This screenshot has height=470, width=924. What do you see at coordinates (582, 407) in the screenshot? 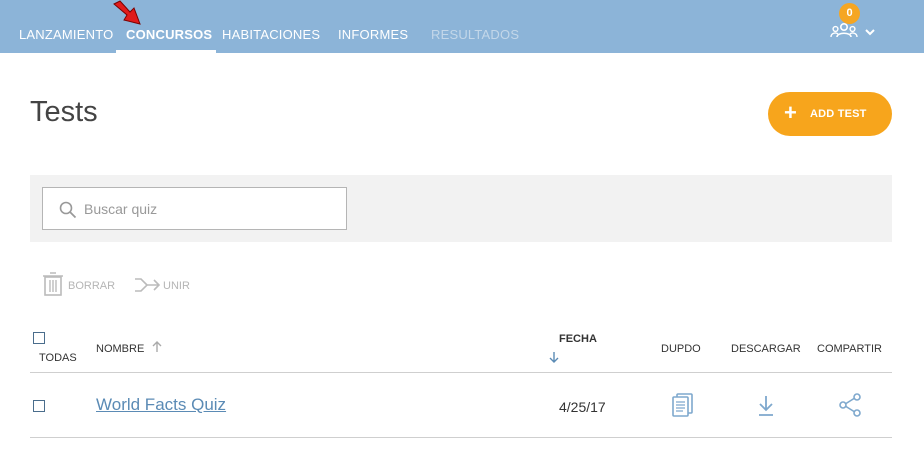
I see `quiz-date: 4/25/17` at bounding box center [582, 407].